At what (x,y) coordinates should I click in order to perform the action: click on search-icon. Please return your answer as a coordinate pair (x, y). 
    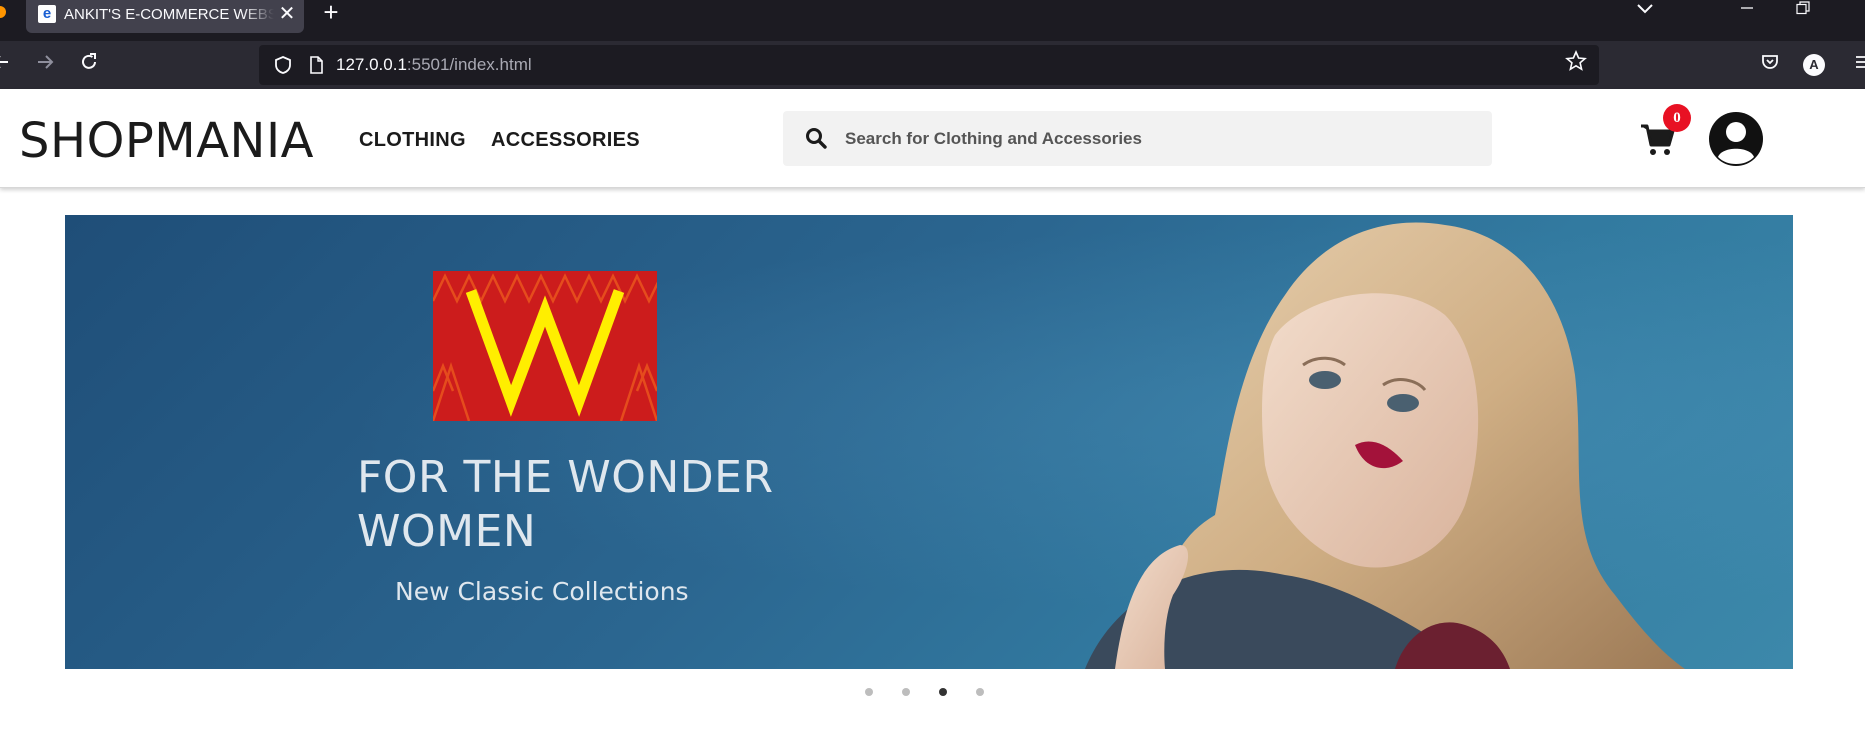
    Looking at the image, I should click on (816, 138).